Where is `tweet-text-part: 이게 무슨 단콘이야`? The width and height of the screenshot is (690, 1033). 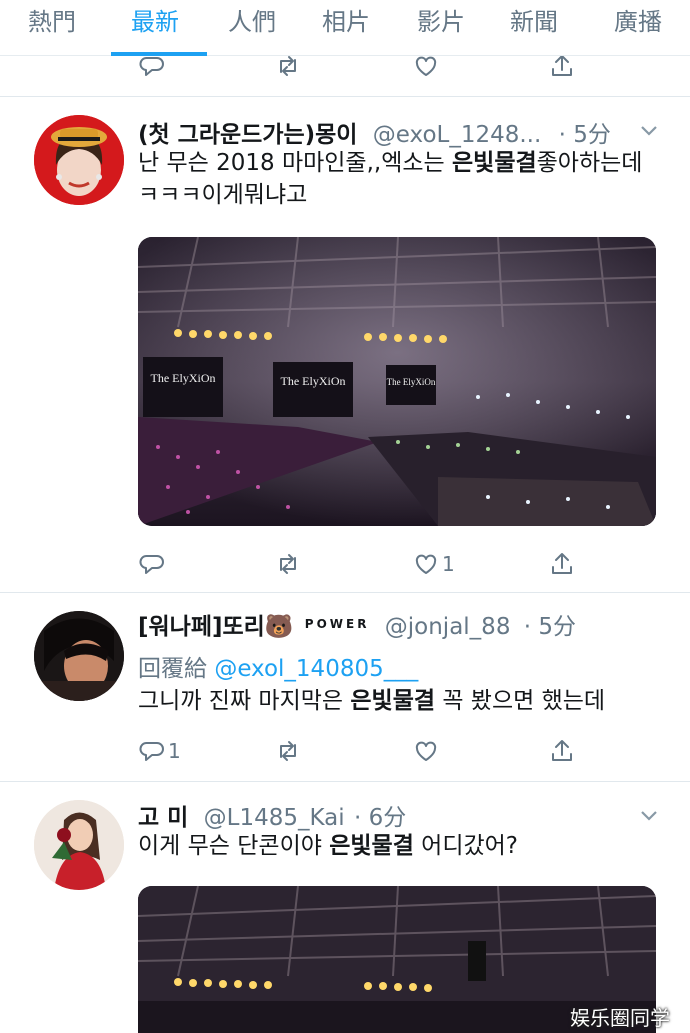 tweet-text-part: 이게 무슨 단콘이야 is located at coordinates (234, 846).